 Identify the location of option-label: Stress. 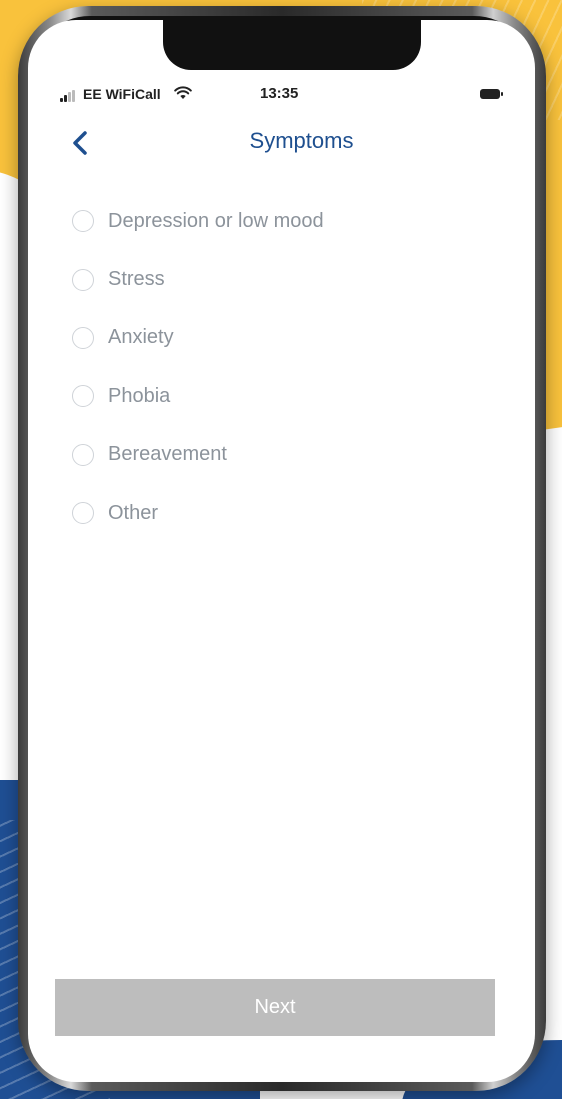
(136, 279).